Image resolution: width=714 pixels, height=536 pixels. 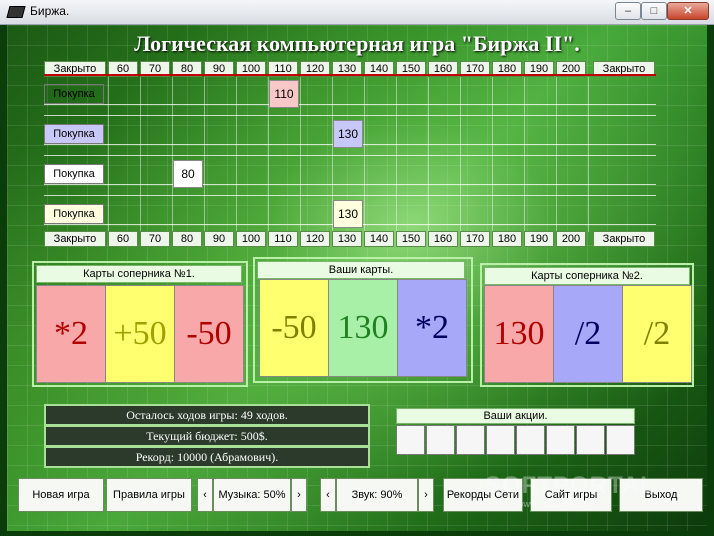 I want to click on opponent1-card: -50, so click(x=209, y=334).